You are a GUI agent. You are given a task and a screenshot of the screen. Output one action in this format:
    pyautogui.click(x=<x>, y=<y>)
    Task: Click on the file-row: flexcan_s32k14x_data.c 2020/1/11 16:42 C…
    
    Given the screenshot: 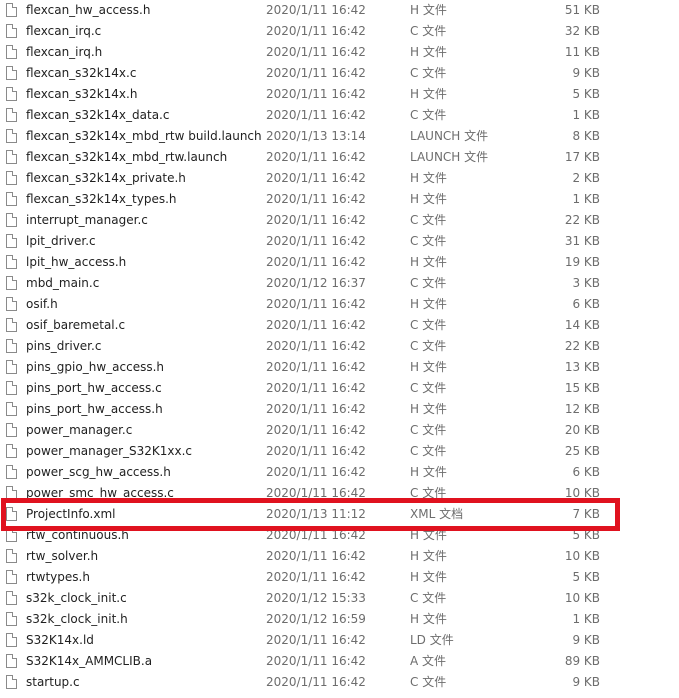 What is the action you would take?
    pyautogui.click(x=300, y=115)
    